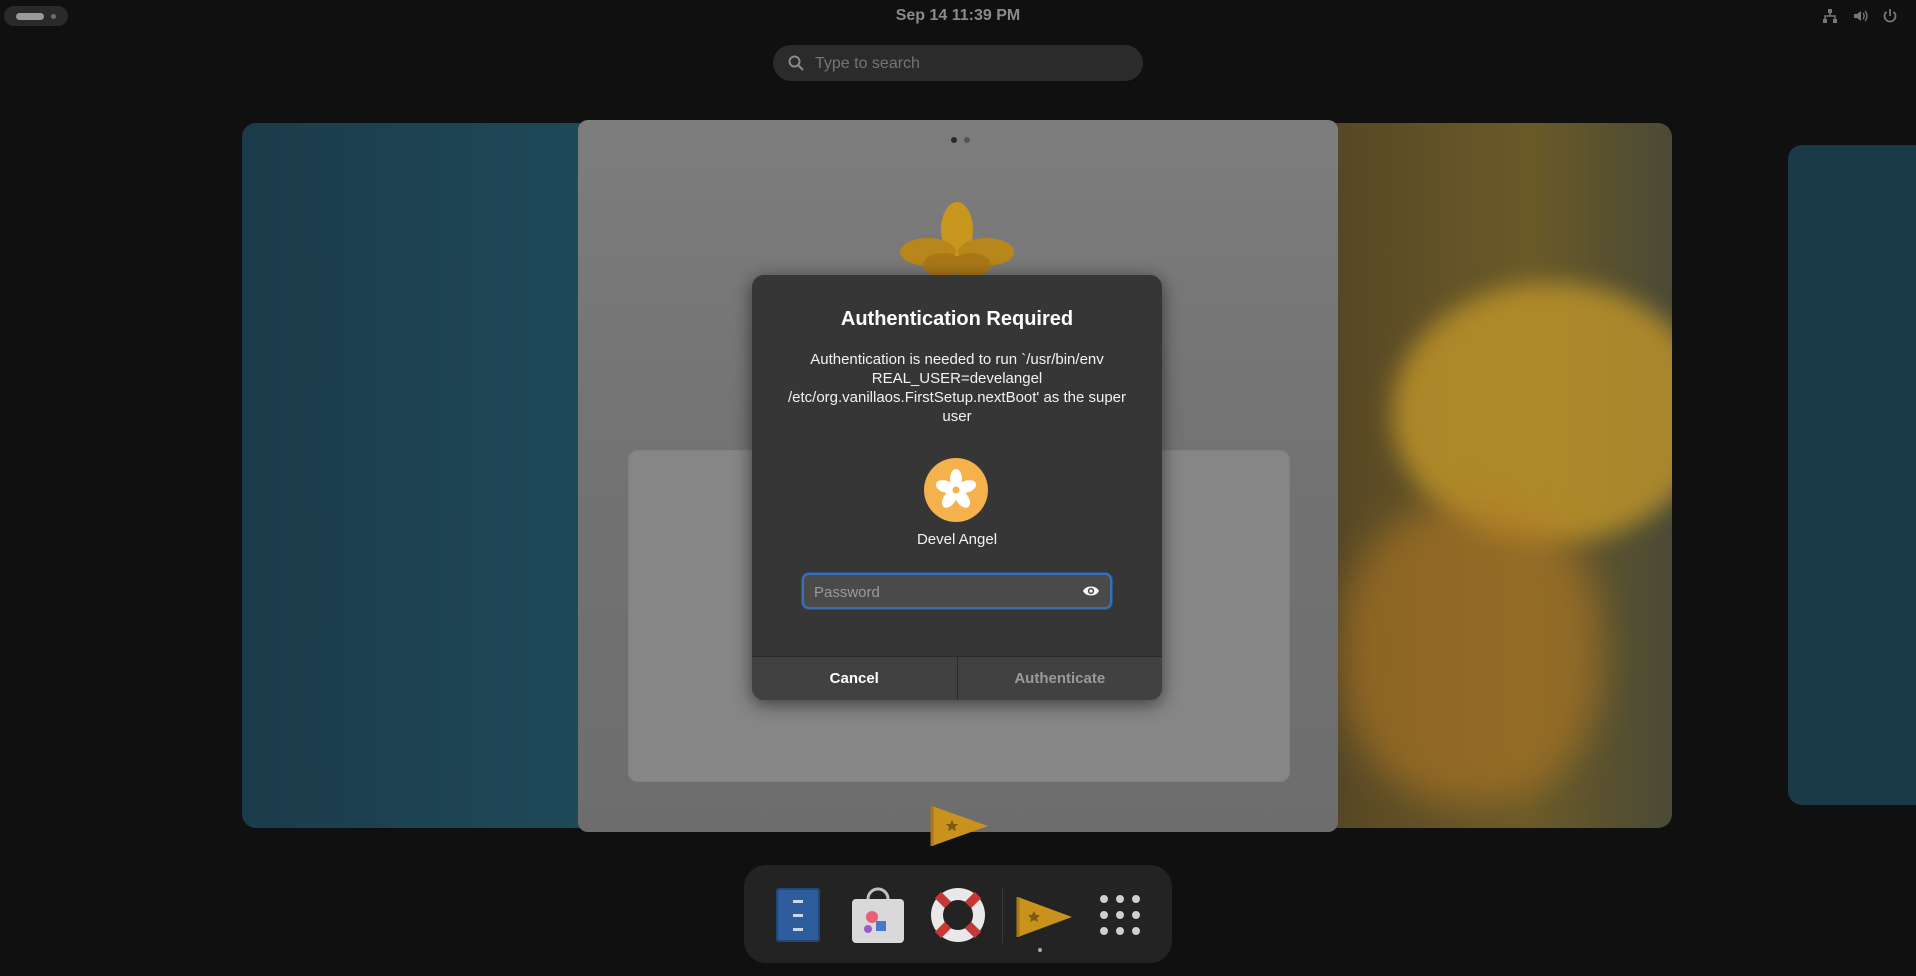 The height and width of the screenshot is (976, 1916). Describe the element at coordinates (957, 239) in the screenshot. I see `vanilla-logo-icon` at that location.